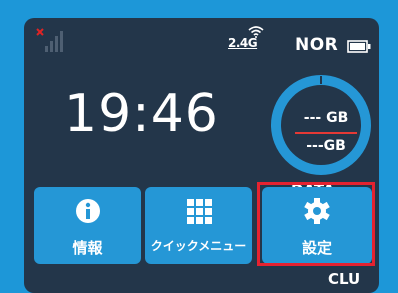 This screenshot has height=293, width=398. What do you see at coordinates (326, 133) in the screenshot?
I see `gauge-divider` at bounding box center [326, 133].